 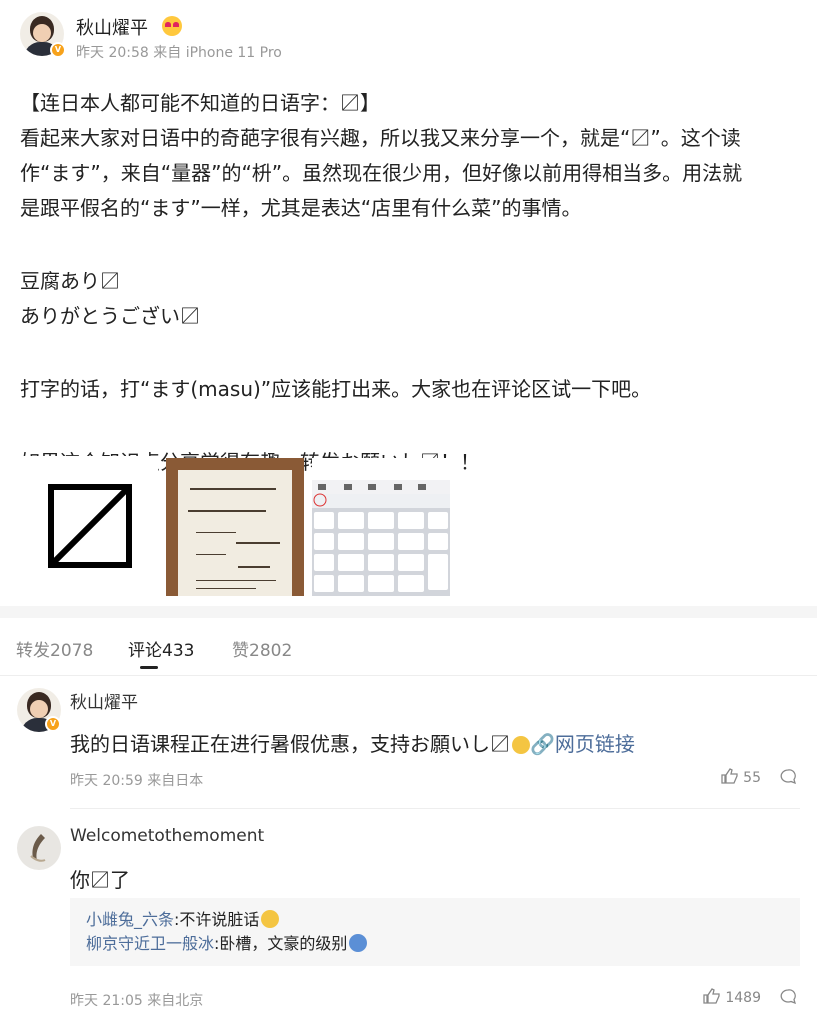 What do you see at coordinates (149, 667) in the screenshot?
I see `active-tab-indicator` at bounding box center [149, 667].